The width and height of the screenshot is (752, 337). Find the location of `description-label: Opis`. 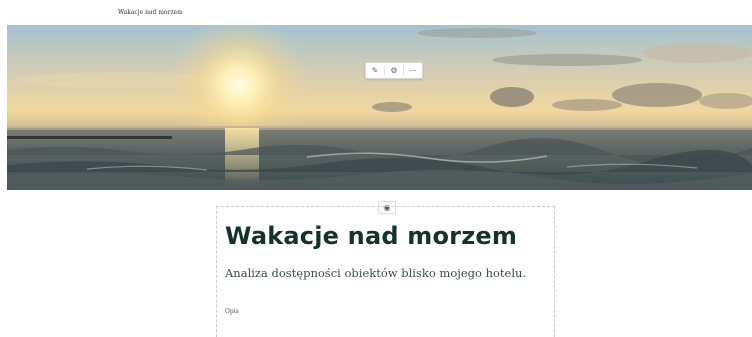

description-label: Opis is located at coordinates (232, 311).